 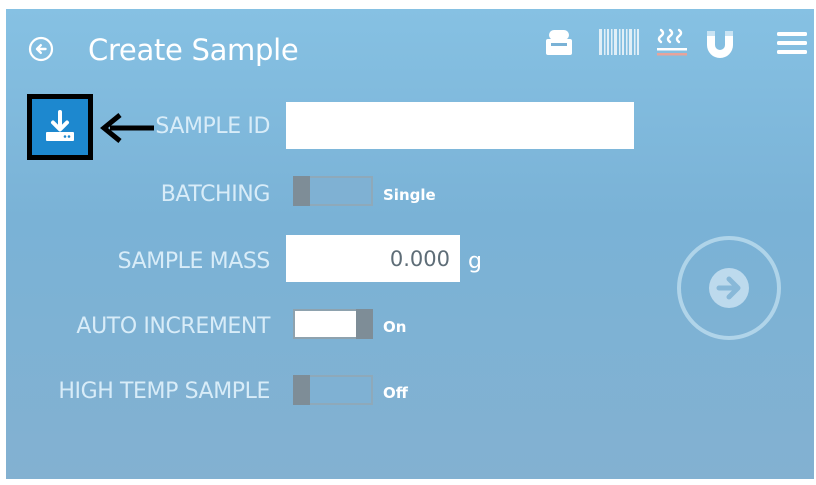 What do you see at coordinates (212, 126) in the screenshot?
I see `sample-id-label: SAMPLE ID` at bounding box center [212, 126].